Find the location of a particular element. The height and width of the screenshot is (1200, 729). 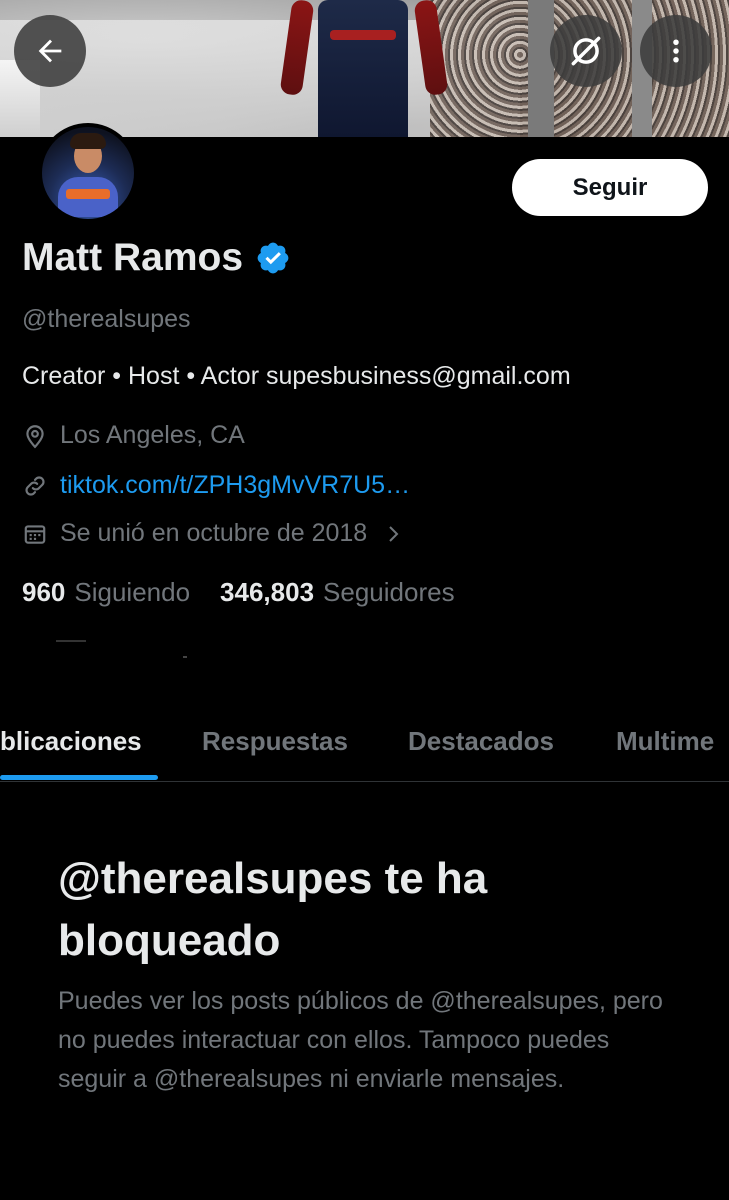

verified-badge-icon is located at coordinates (273, 258).